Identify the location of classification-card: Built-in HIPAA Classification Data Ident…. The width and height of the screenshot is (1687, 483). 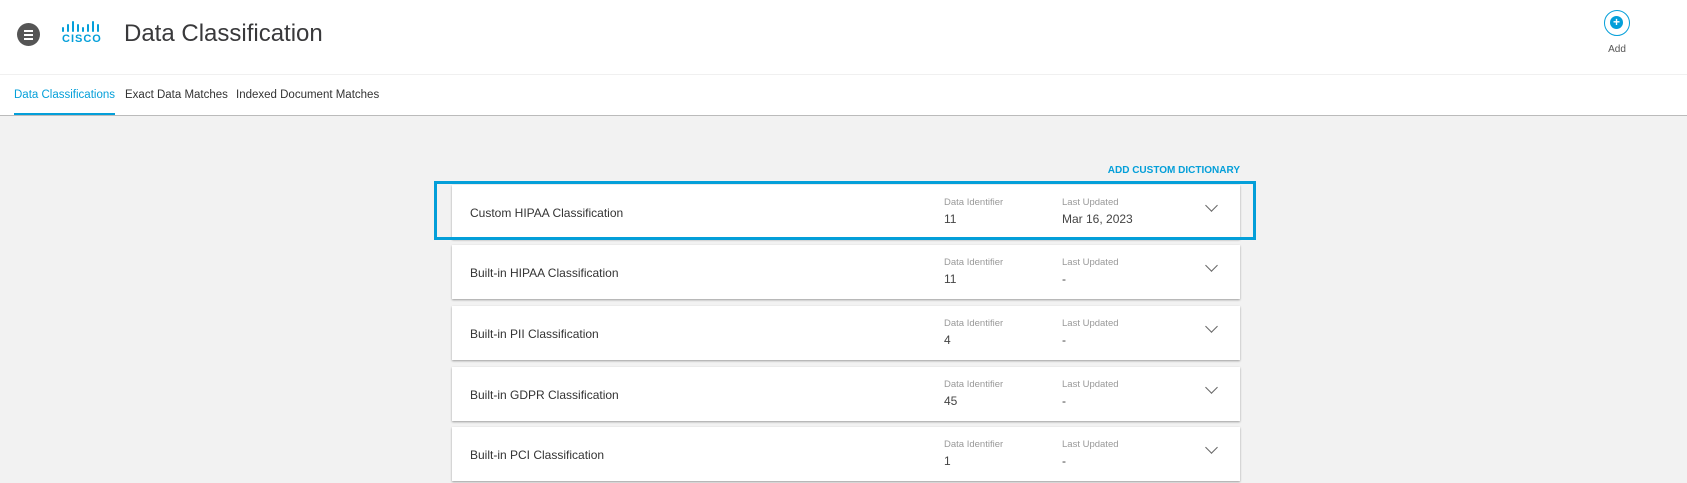
(846, 272).